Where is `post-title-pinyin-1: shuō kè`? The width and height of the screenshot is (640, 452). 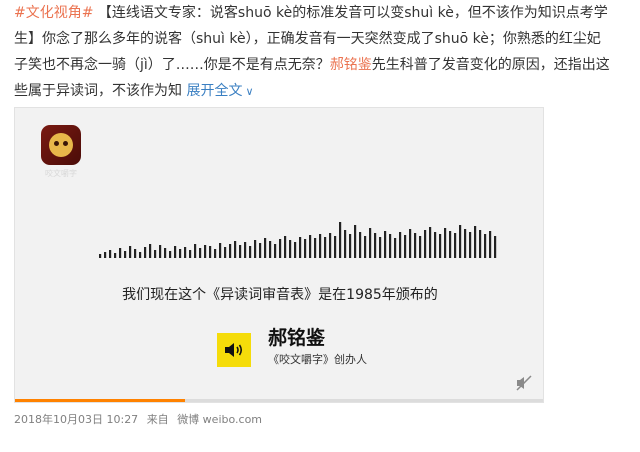
post-title-pinyin-1: shuō kè is located at coordinates (265, 13).